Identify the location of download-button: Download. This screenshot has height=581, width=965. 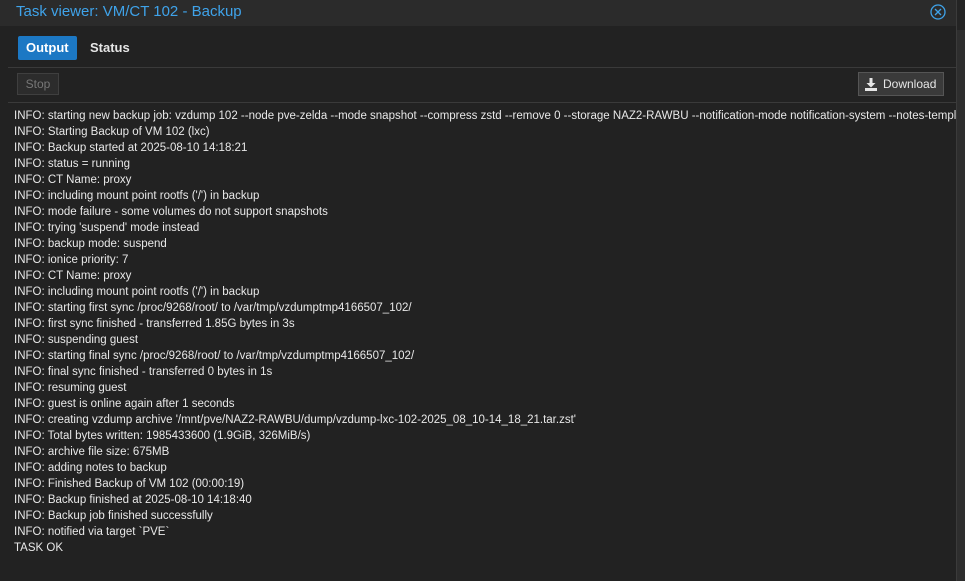
(901, 84).